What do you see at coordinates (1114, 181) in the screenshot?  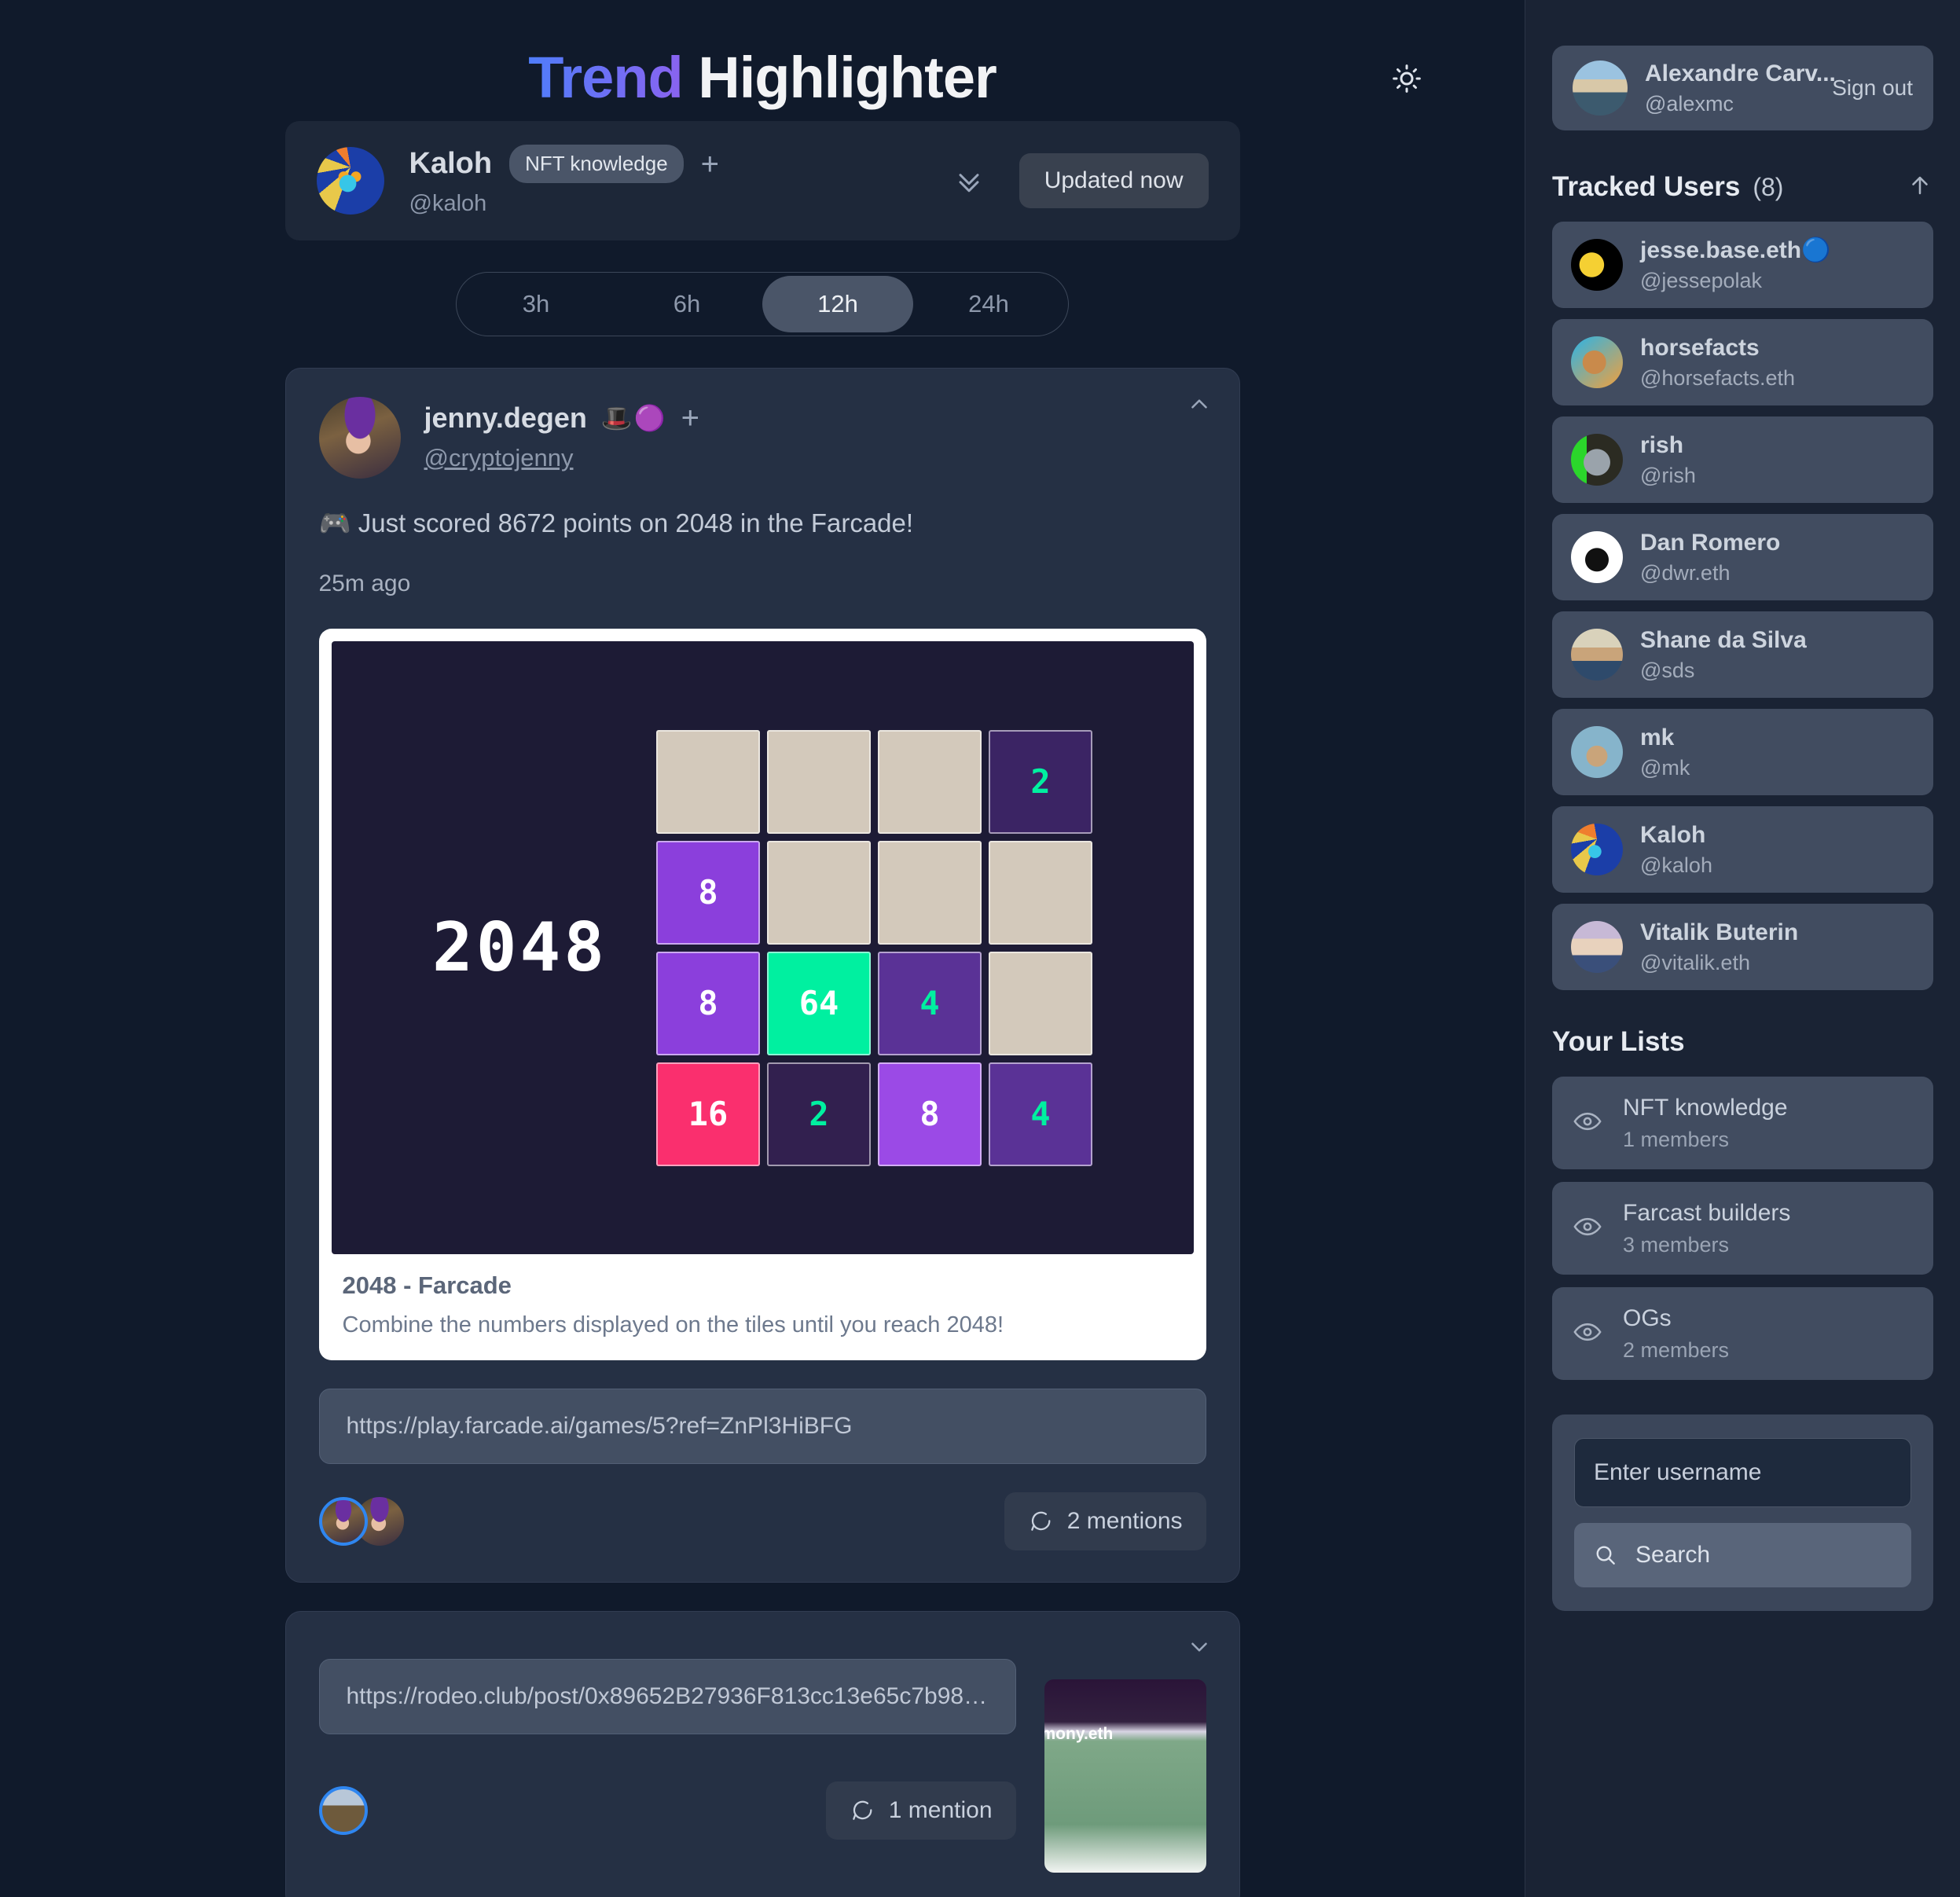 I see `updated-now-button: Updated now` at bounding box center [1114, 181].